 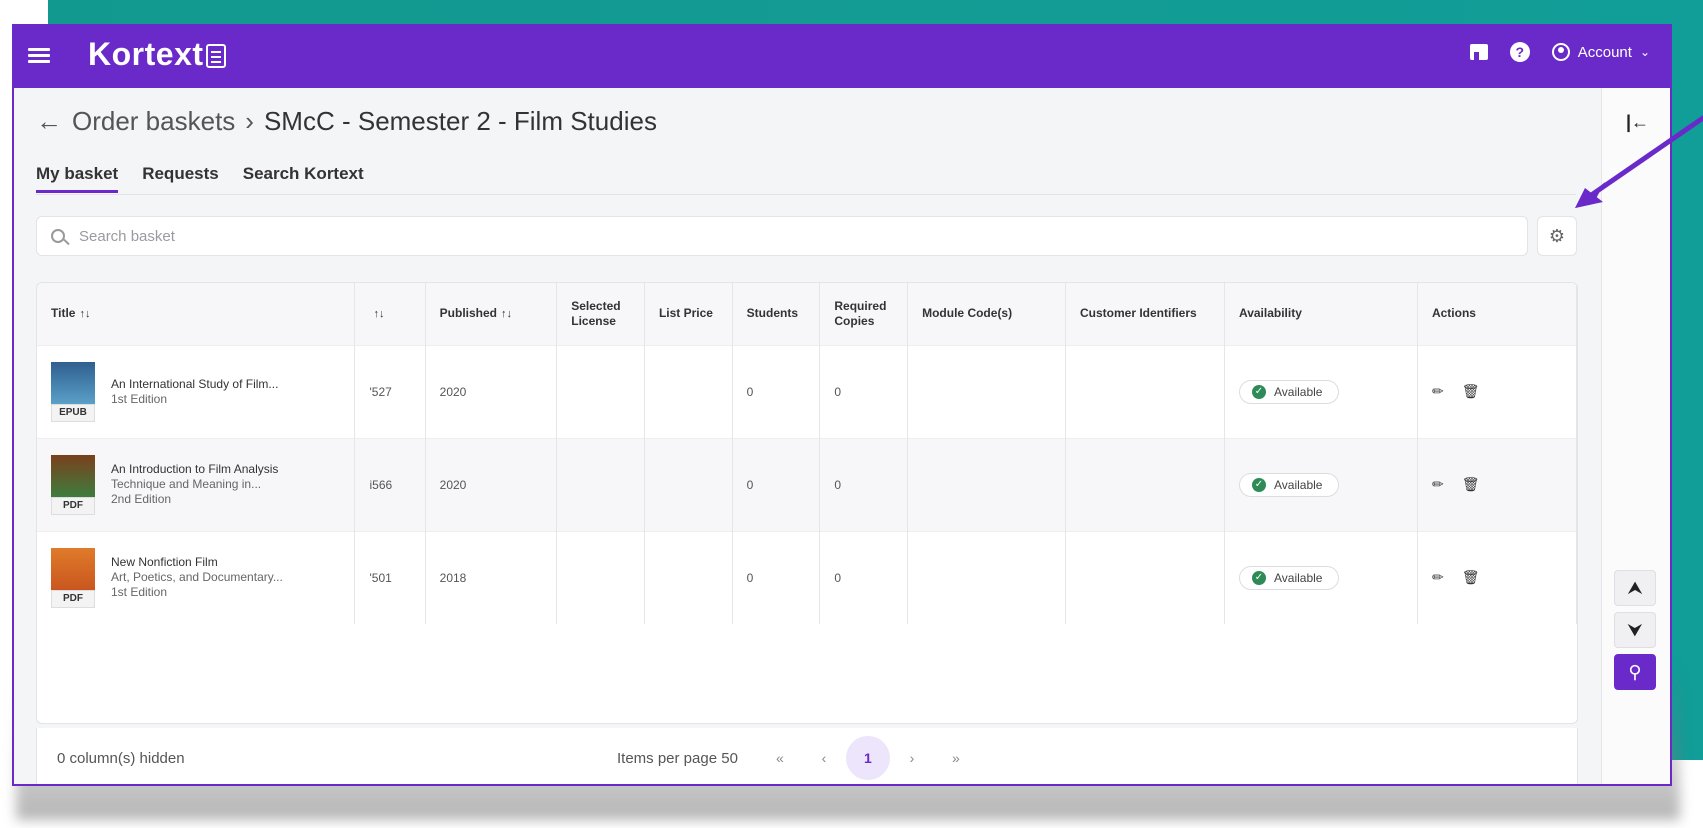 I want to click on format-badge: EPUB, so click(x=73, y=412).